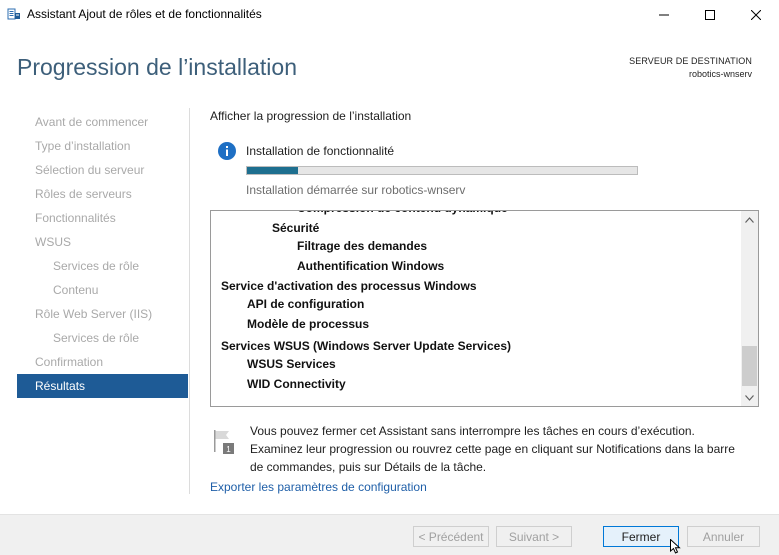  I want to click on nav-item: Résultats, so click(102, 386).